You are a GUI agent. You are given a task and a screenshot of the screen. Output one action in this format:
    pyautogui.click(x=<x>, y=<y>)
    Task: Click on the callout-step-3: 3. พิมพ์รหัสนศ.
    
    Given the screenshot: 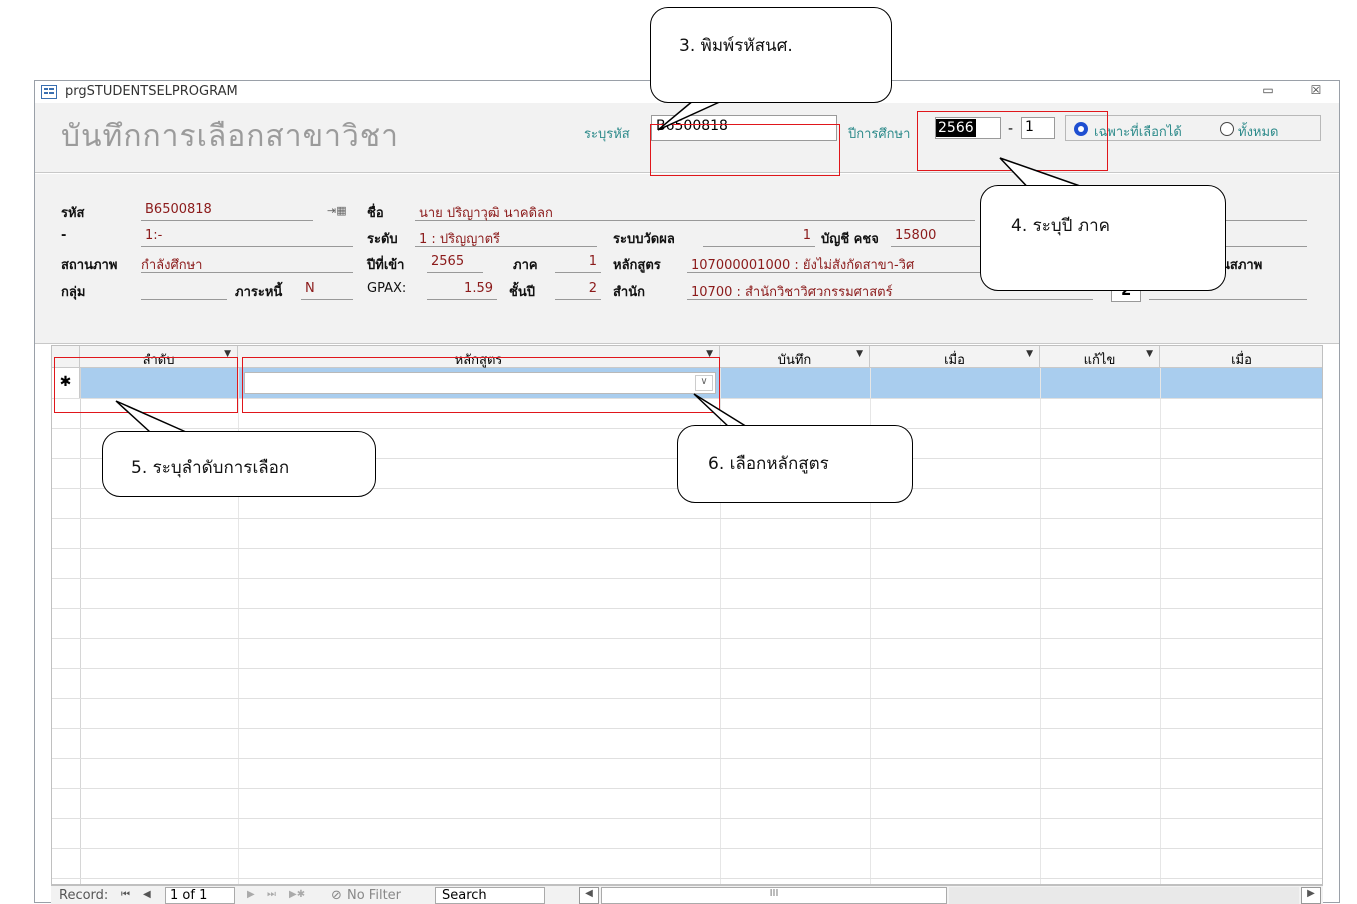 What is the action you would take?
    pyautogui.click(x=771, y=55)
    